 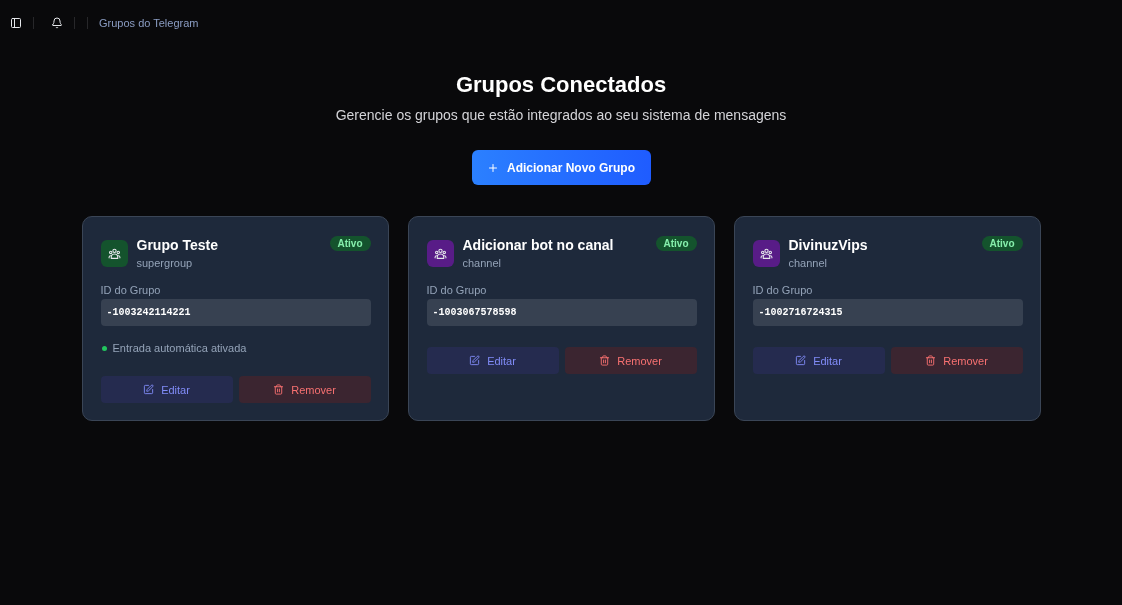 I want to click on page-subtitle: Gerencie os grupos que estão integrados ao seu sistema de mensagens, so click(x=561, y=115).